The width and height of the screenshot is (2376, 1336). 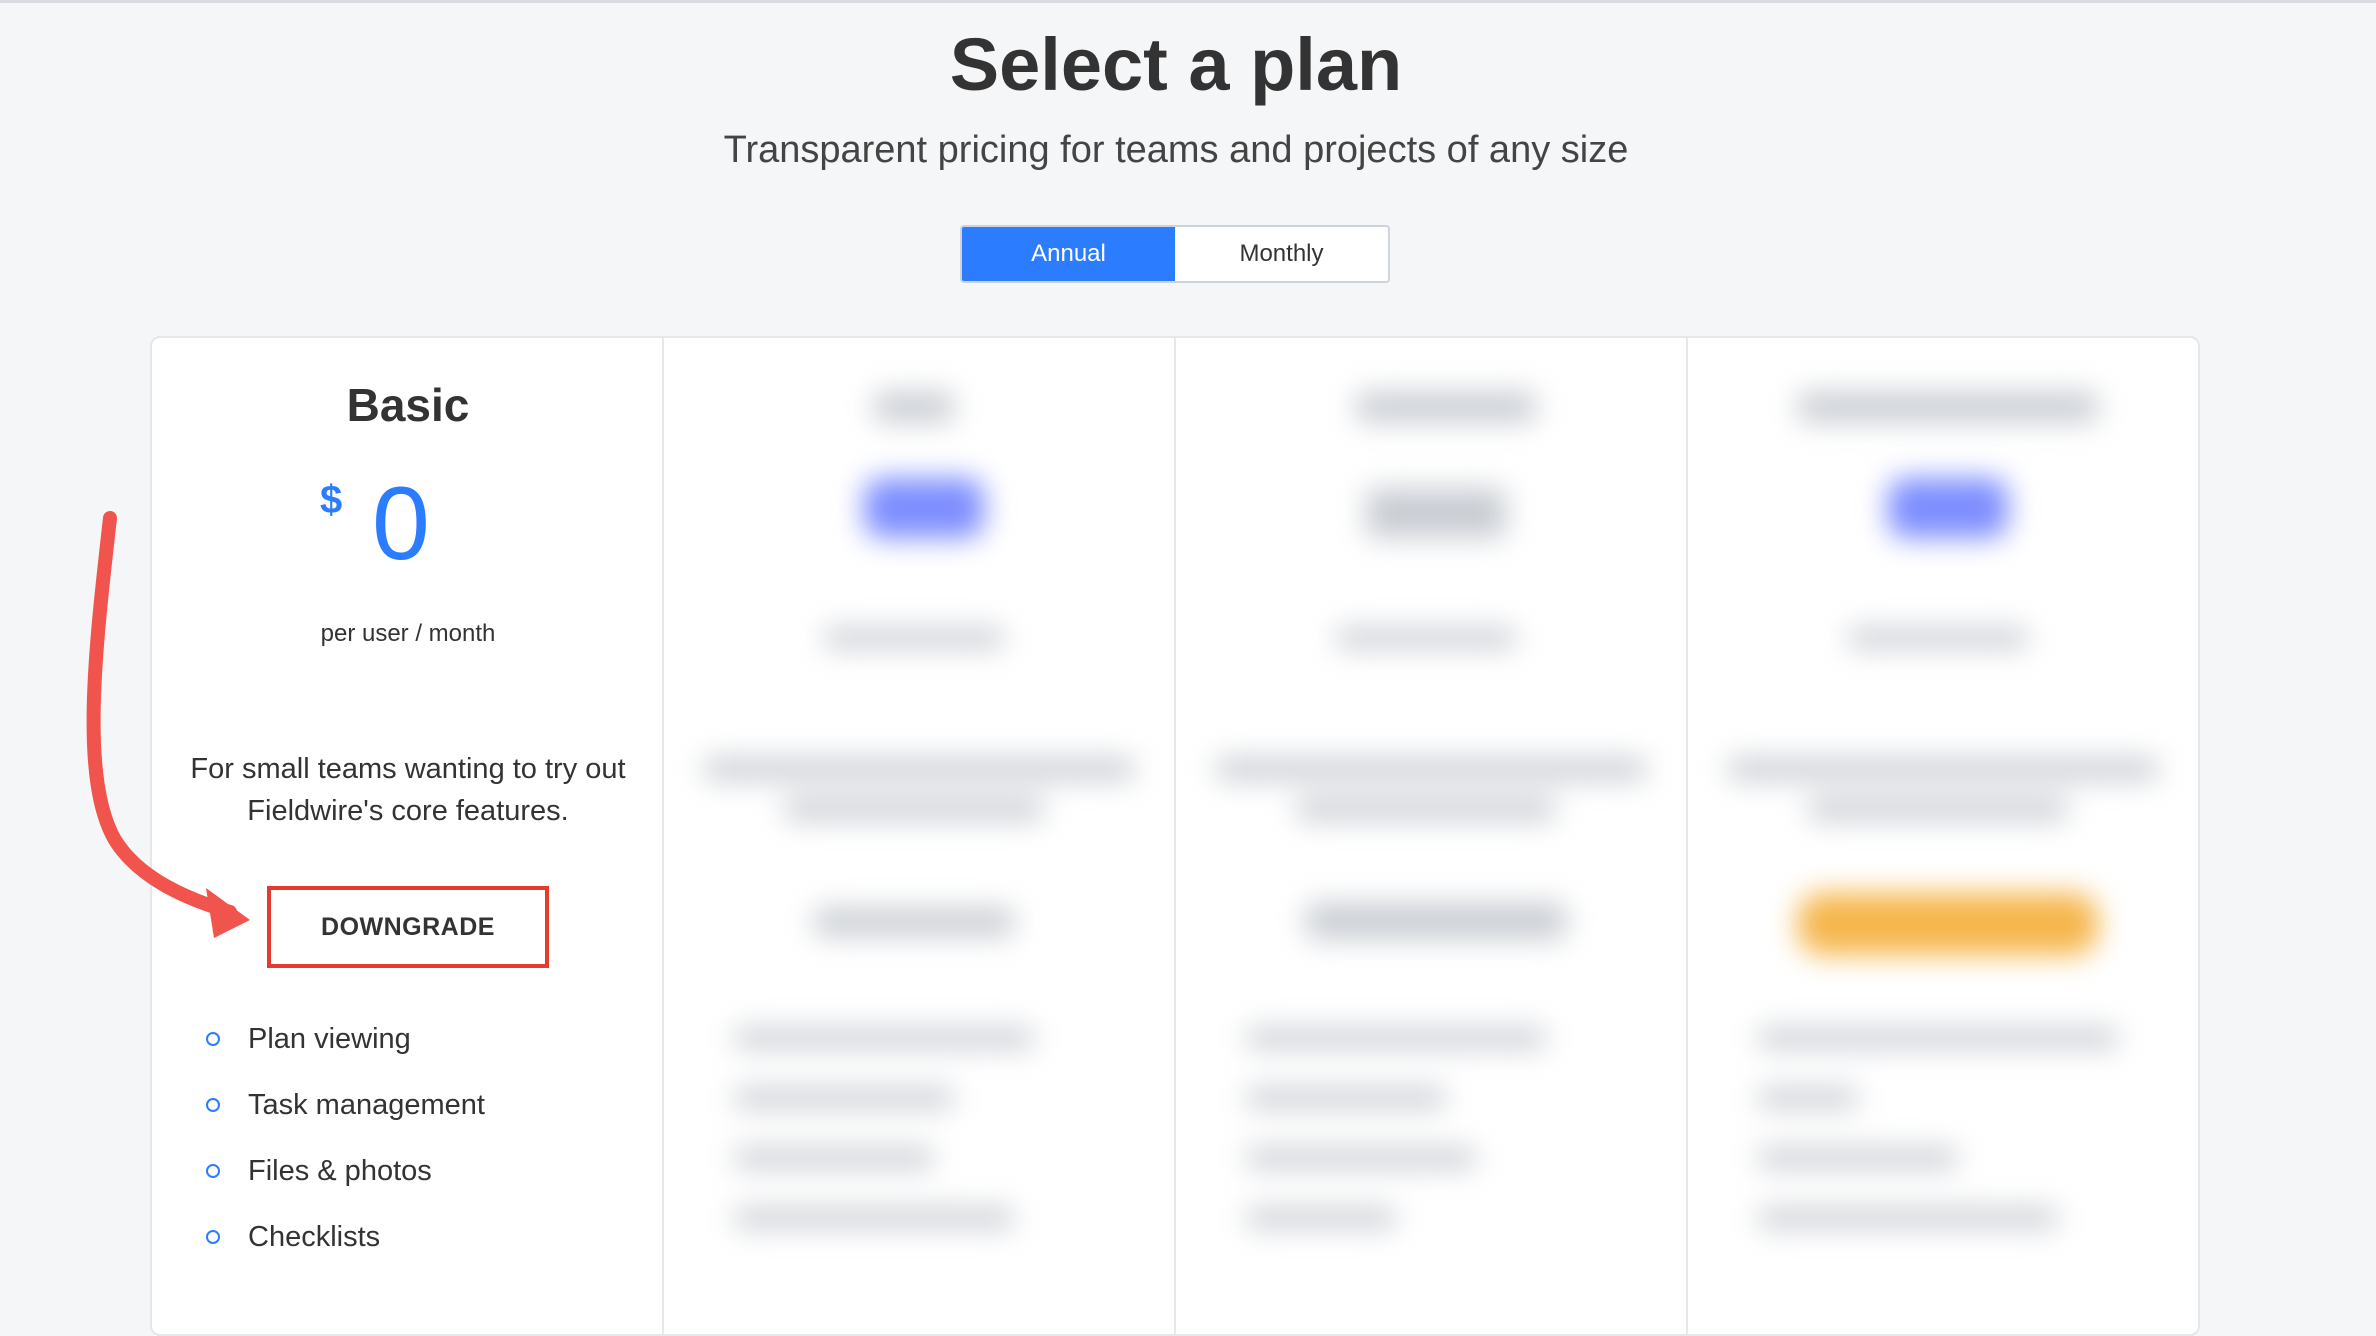 I want to click on billing-period-toggle: Annual Monthly, so click(x=1175, y=254).